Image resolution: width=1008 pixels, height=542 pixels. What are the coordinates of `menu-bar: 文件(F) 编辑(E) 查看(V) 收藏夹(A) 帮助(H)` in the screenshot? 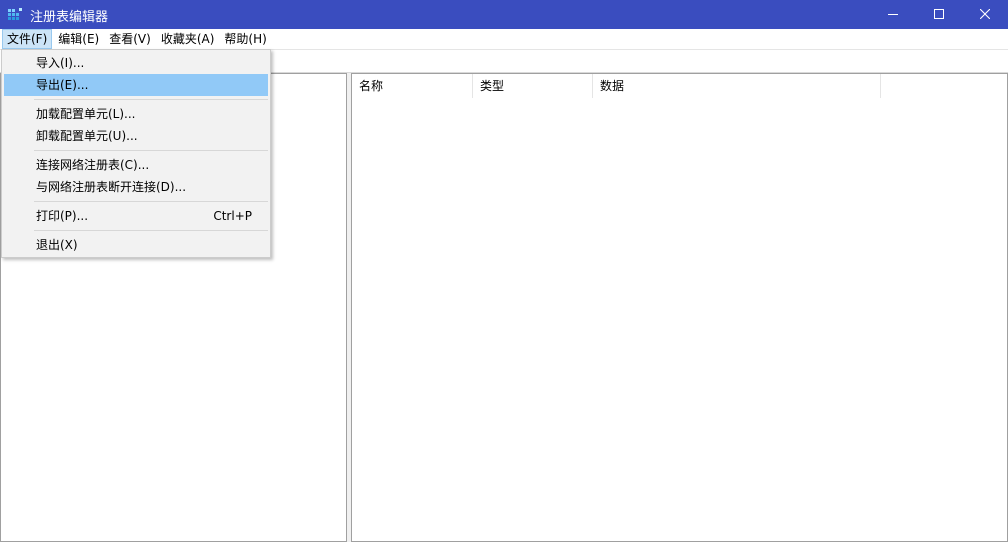 It's located at (504, 39).